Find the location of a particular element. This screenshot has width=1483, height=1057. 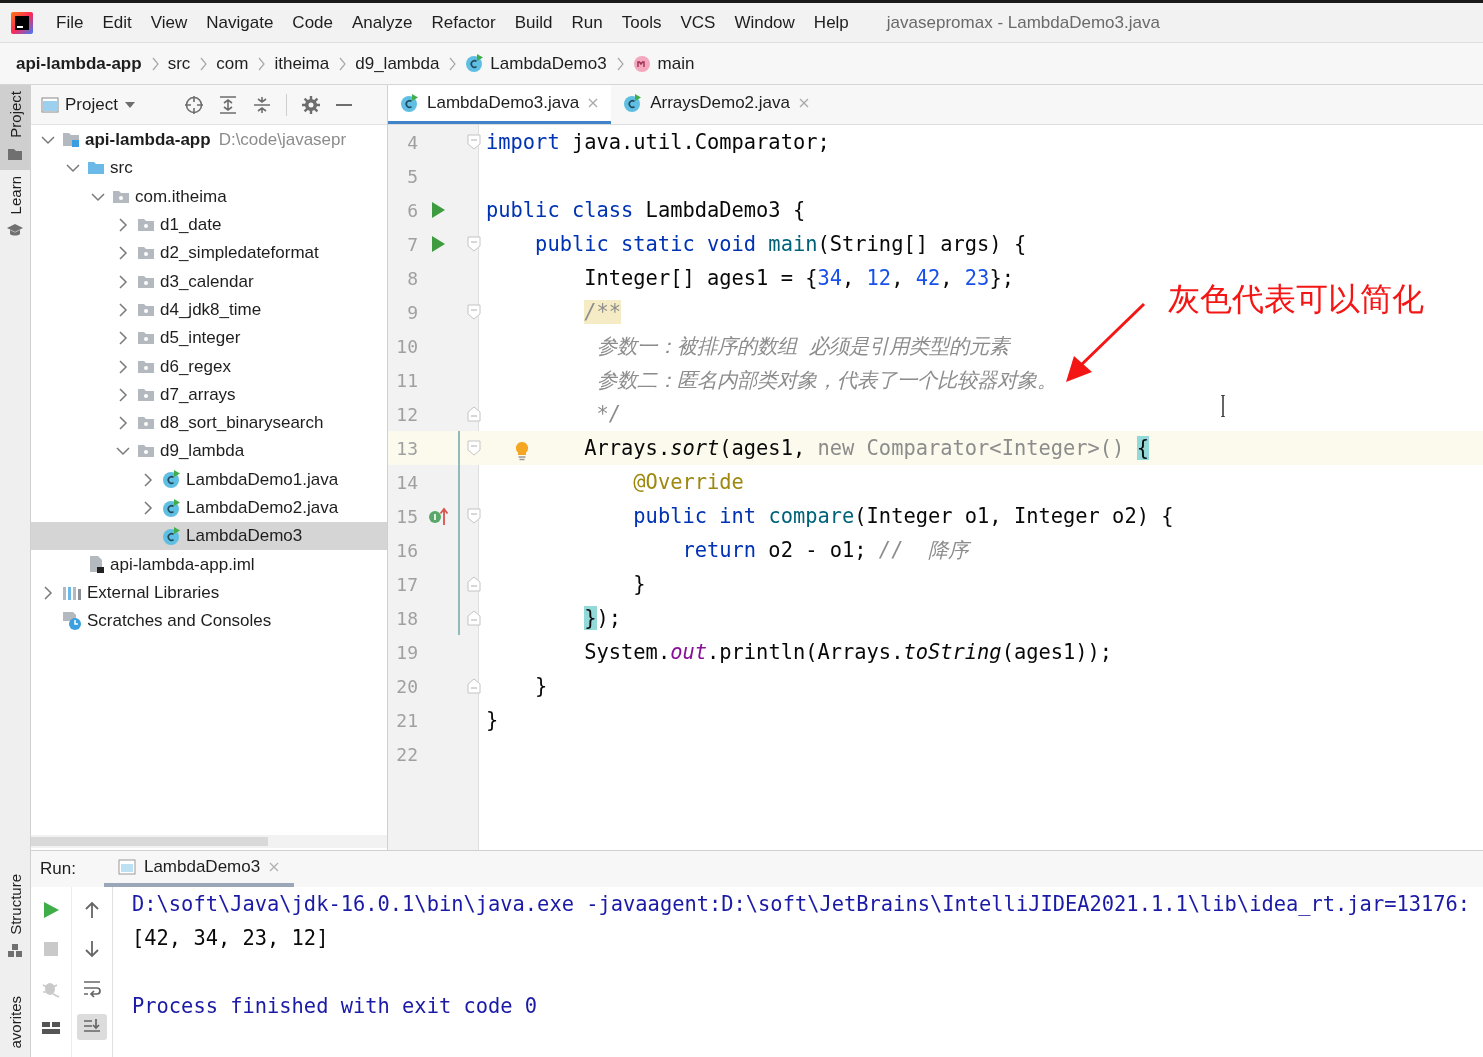

tree-item: d5_integer is located at coordinates (209, 338).